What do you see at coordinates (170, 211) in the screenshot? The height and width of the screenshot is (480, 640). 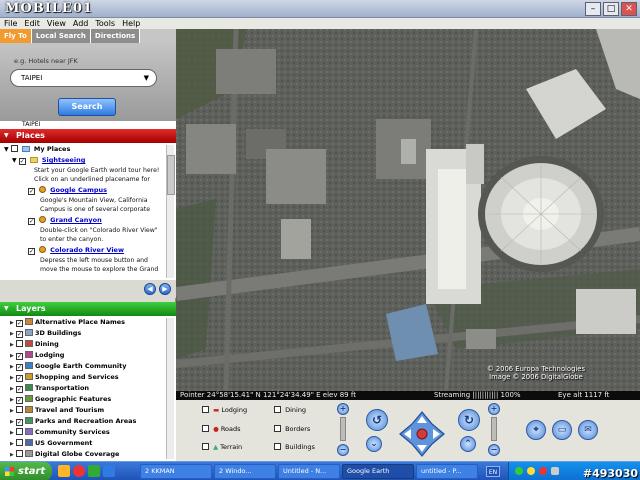 I see `places-scrollbar` at bounding box center [170, 211].